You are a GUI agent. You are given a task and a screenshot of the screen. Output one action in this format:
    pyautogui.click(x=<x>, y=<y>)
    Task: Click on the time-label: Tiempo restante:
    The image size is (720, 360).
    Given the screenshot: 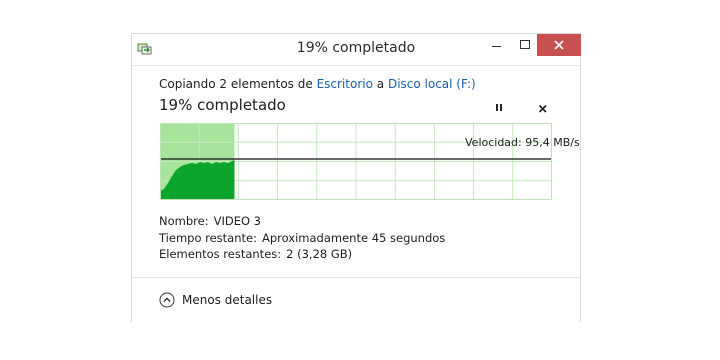 What is the action you would take?
    pyautogui.click(x=208, y=237)
    